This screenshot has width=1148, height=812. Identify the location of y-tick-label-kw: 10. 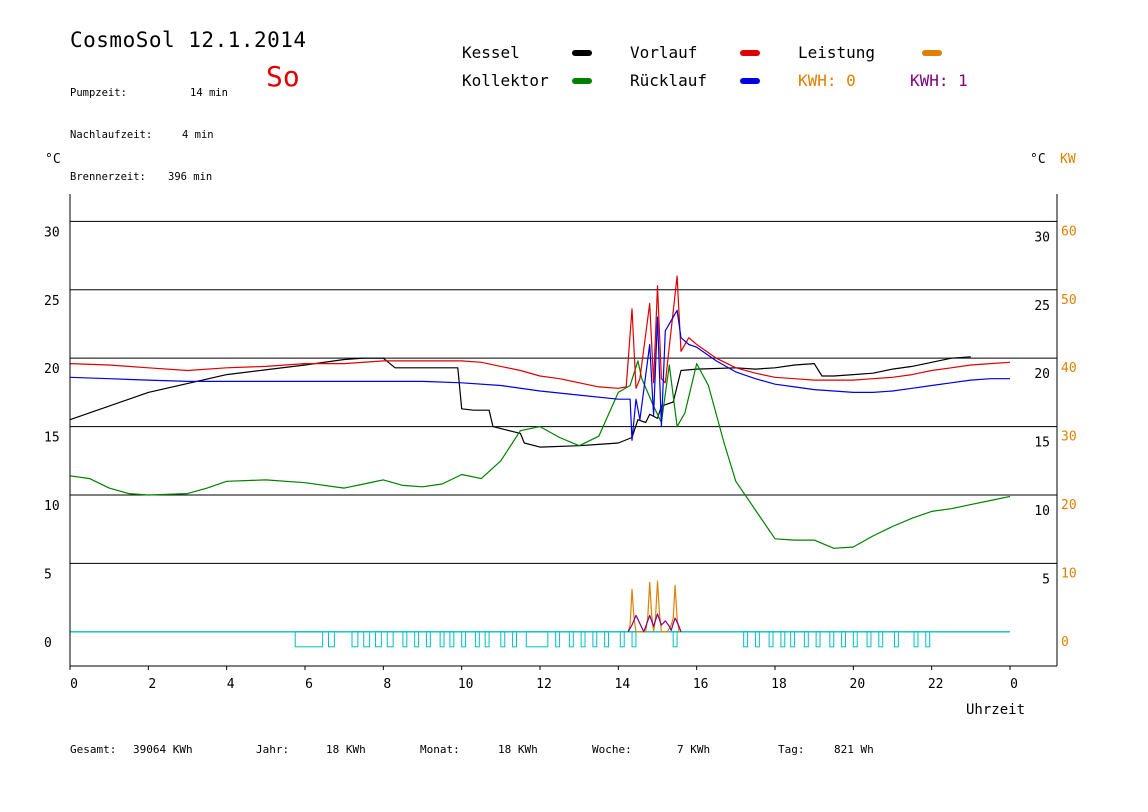
(1069, 573).